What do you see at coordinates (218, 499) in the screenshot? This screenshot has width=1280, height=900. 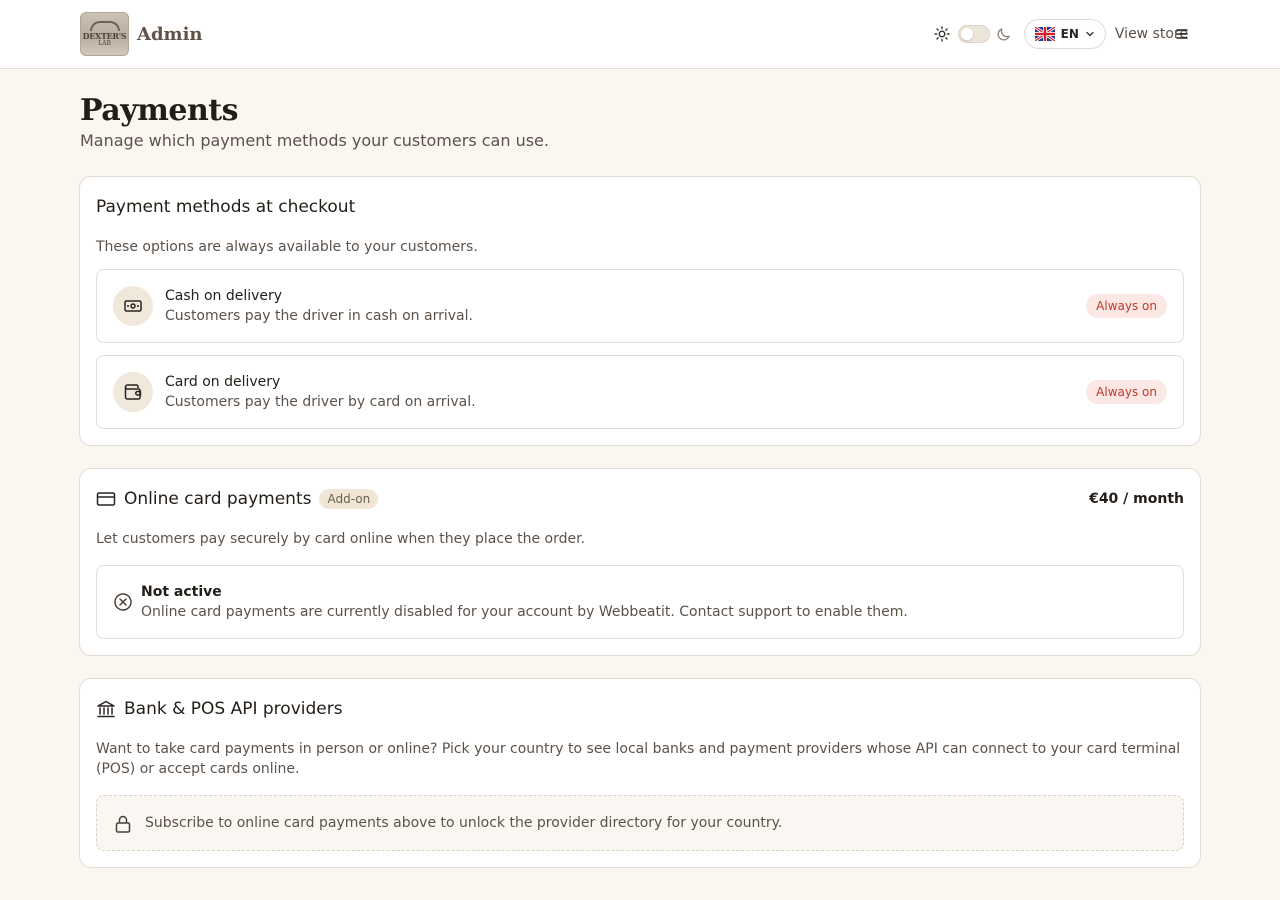 I see `card-title-text: Online card payments` at bounding box center [218, 499].